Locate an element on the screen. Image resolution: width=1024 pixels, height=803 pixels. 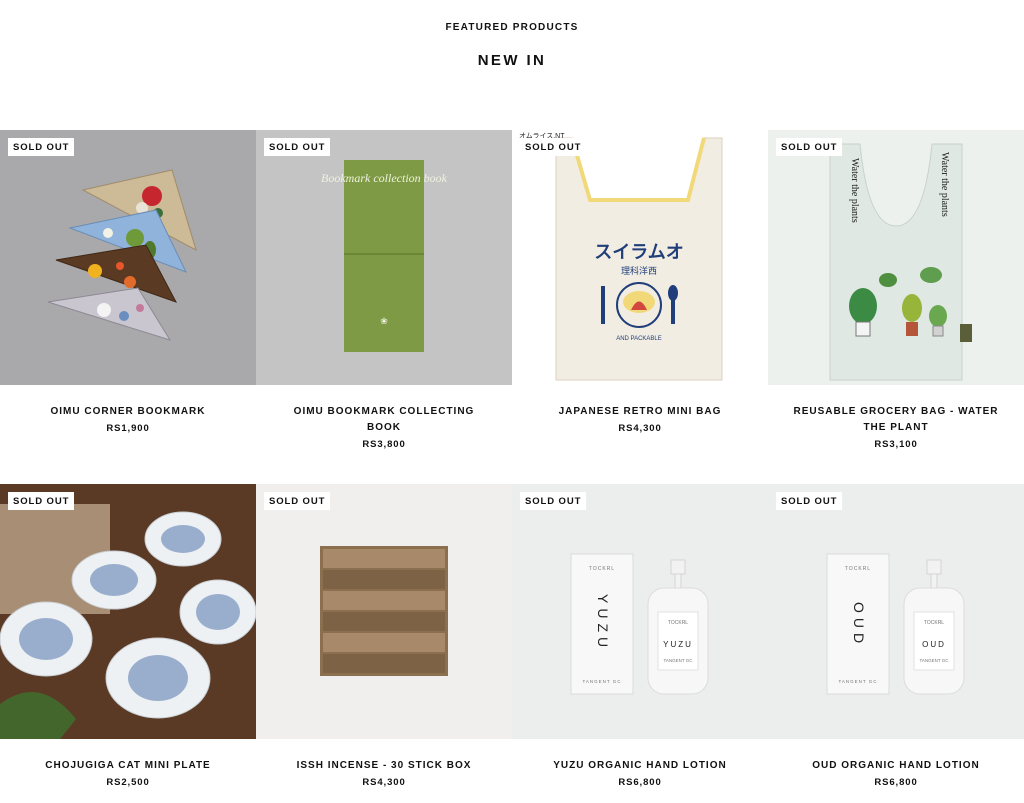
bottle-scent-label: OUD is located at coordinates (934, 644).